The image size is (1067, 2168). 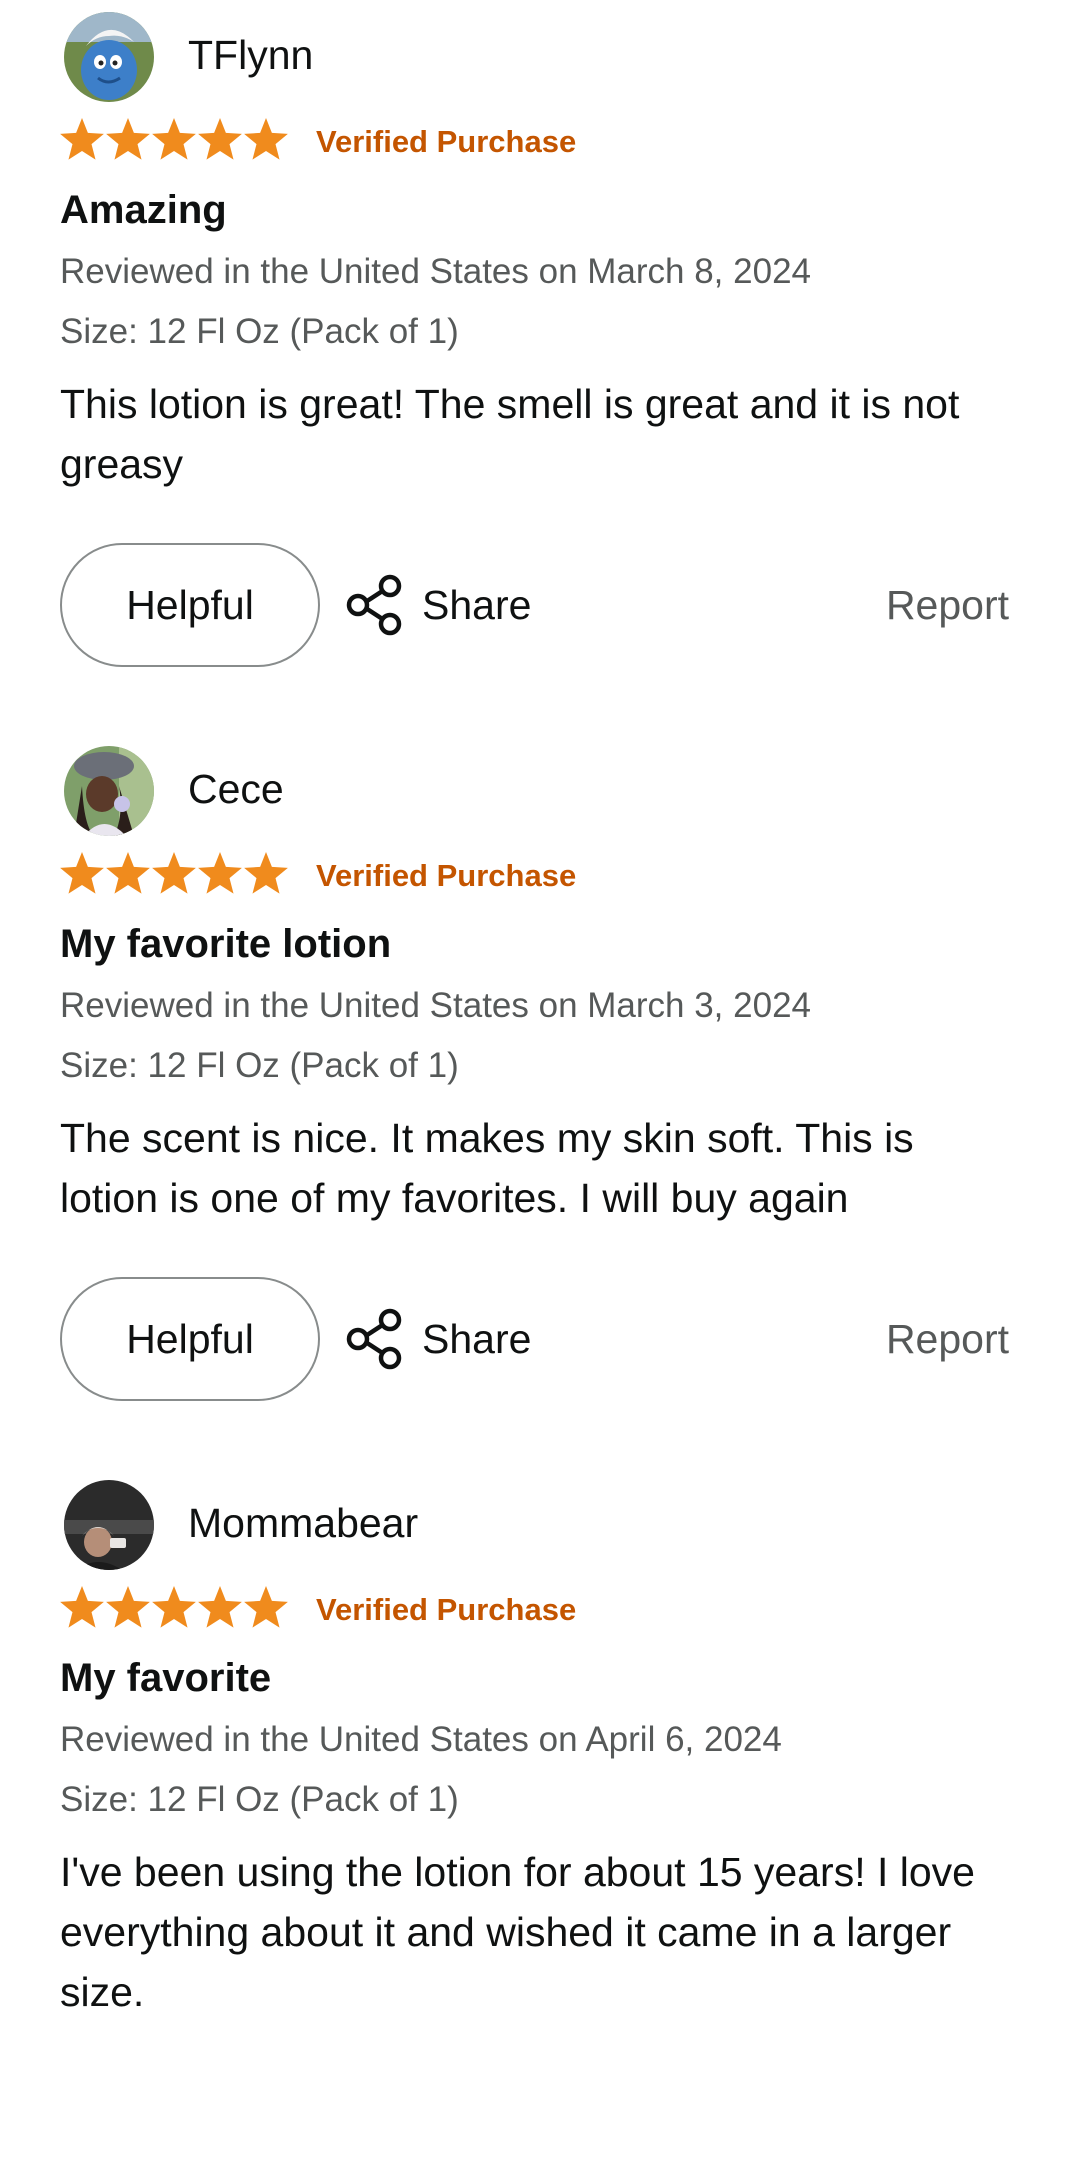 What do you see at coordinates (236, 789) in the screenshot?
I see `reviewer-name: Cece` at bounding box center [236, 789].